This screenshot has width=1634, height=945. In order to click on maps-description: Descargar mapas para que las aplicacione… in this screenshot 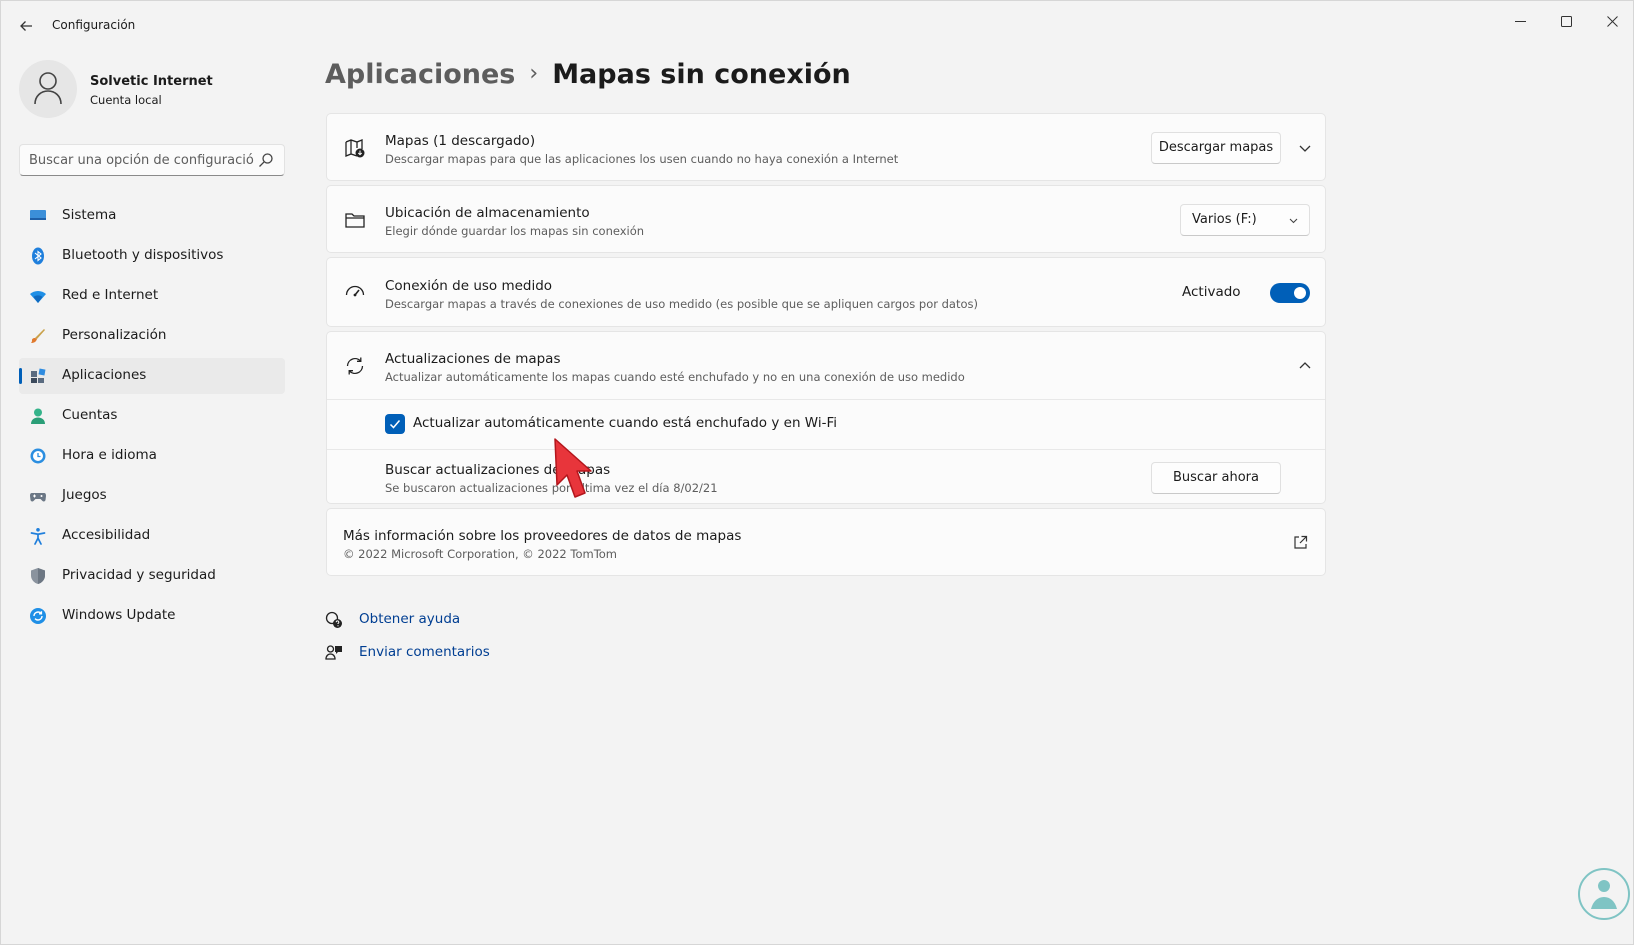, I will do `click(642, 159)`.